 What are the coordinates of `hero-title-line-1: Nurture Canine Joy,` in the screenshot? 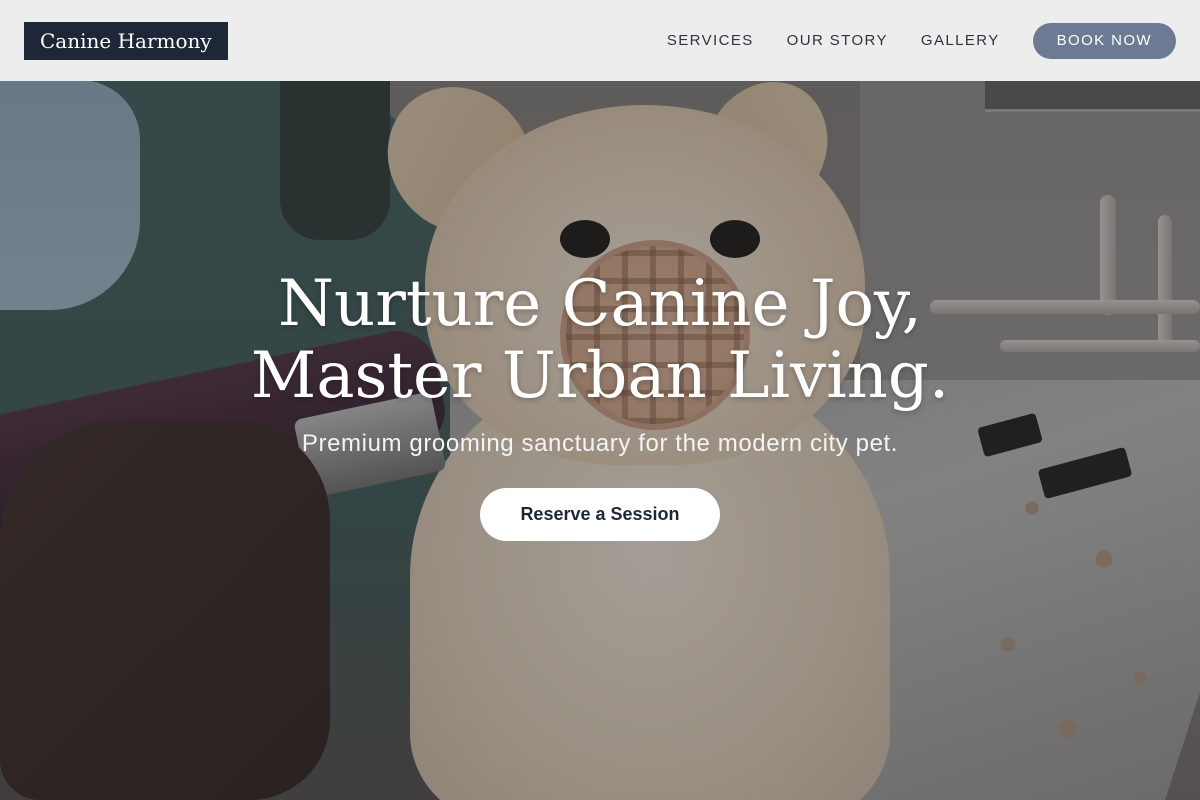 It's located at (600, 304).